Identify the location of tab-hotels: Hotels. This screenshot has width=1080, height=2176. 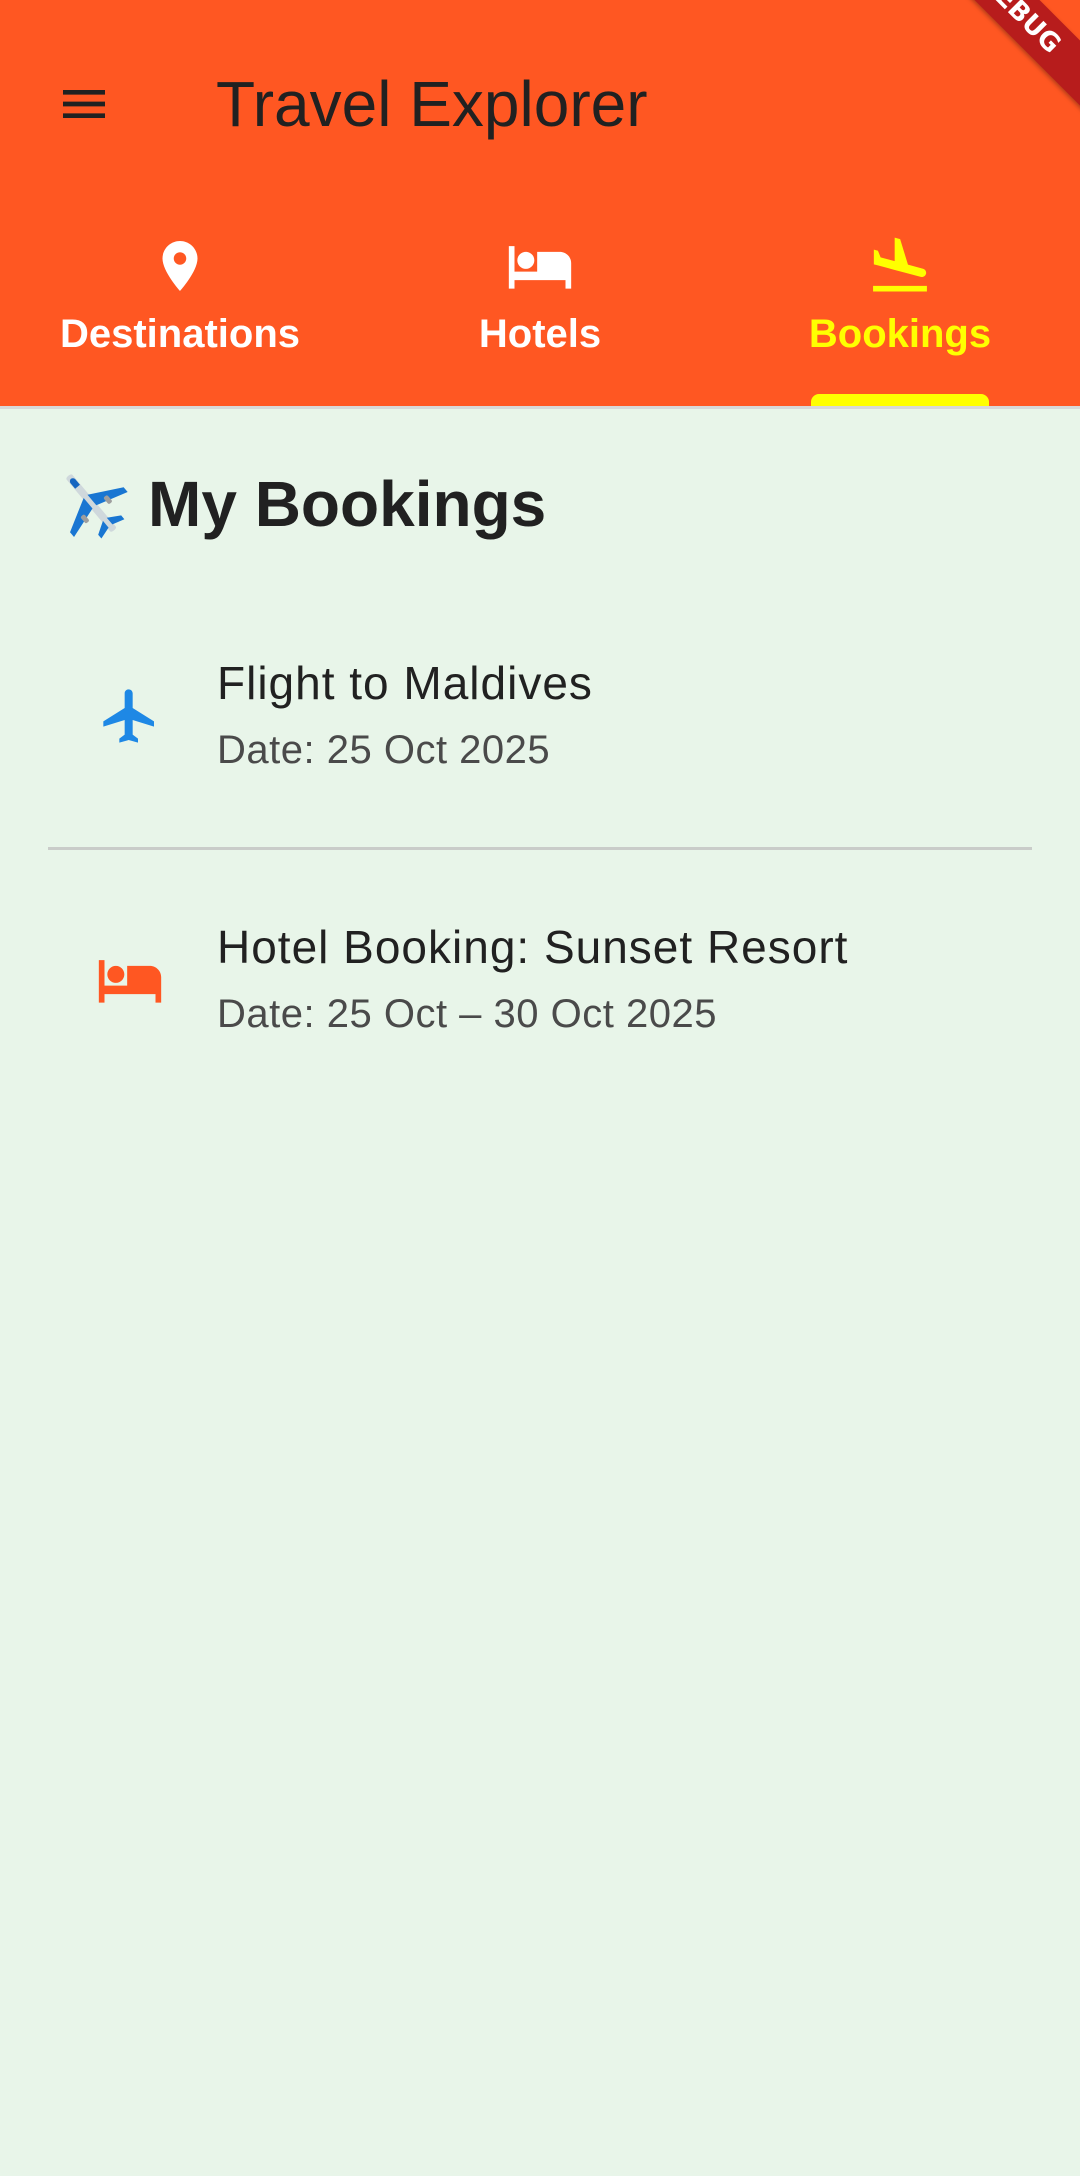
(540, 312).